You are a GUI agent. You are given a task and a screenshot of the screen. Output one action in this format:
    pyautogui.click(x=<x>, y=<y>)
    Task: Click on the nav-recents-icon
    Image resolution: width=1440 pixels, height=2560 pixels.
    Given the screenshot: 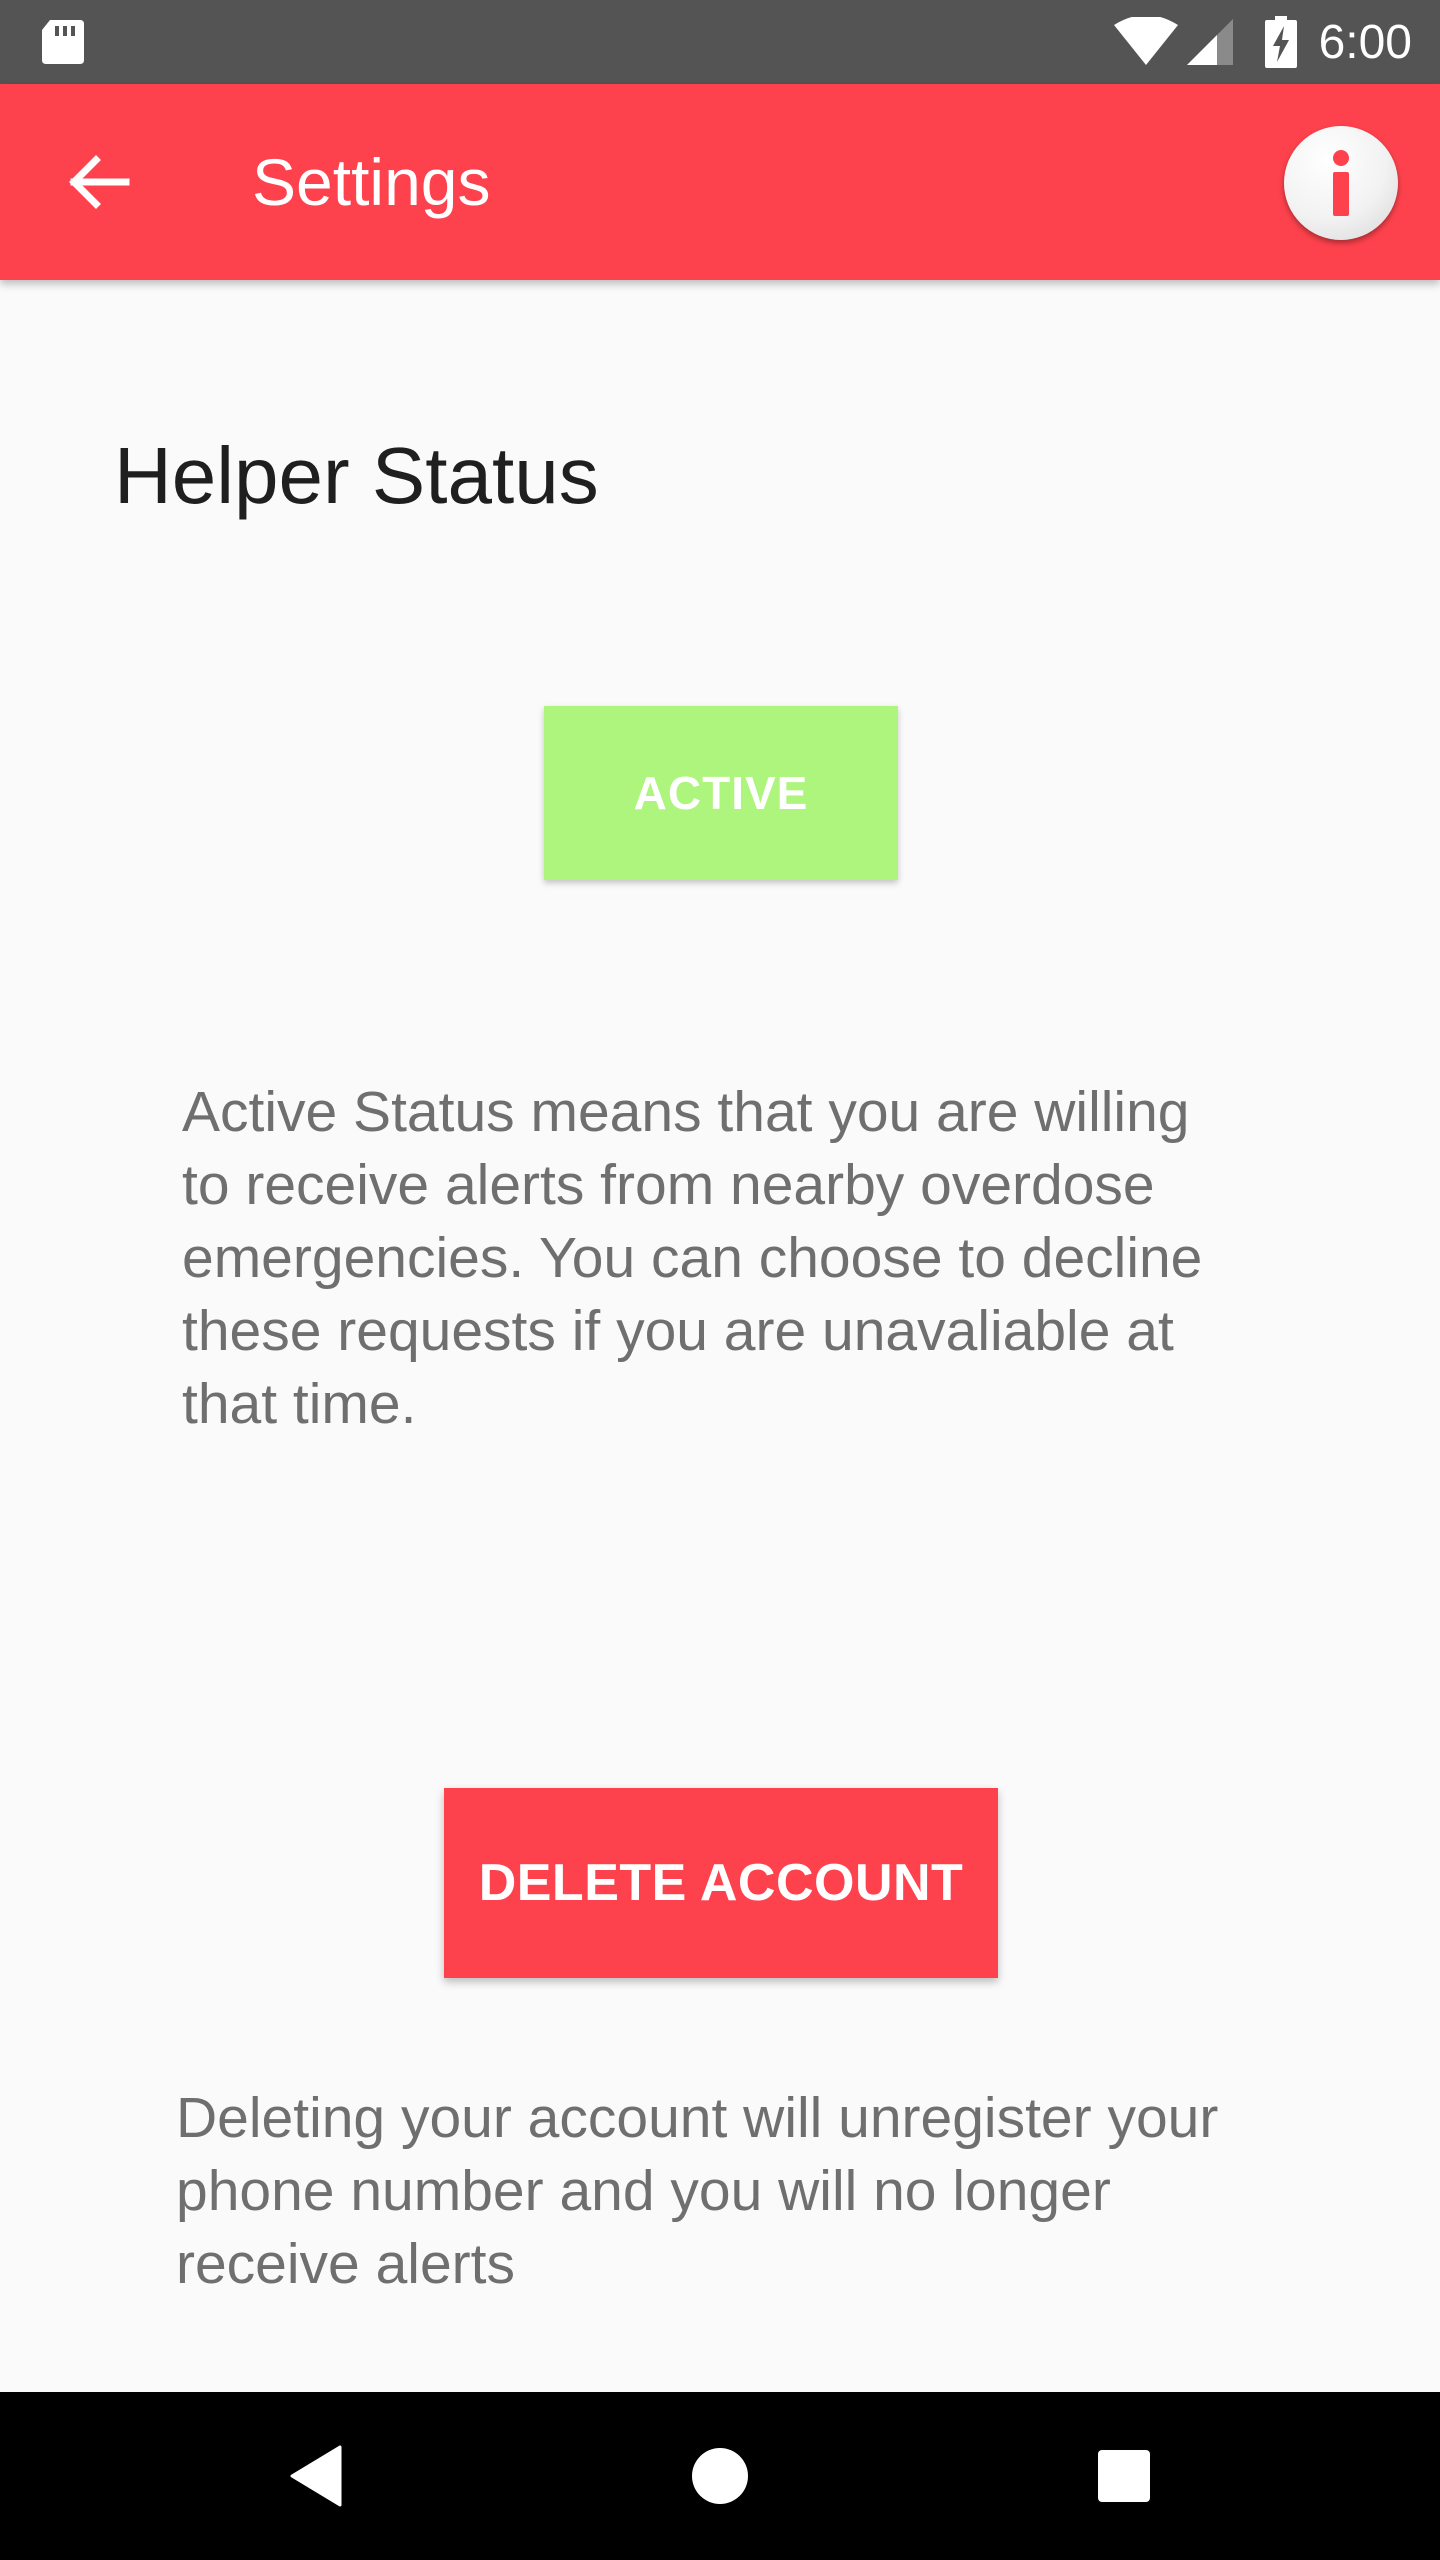 What is the action you would take?
    pyautogui.click(x=1124, y=2476)
    